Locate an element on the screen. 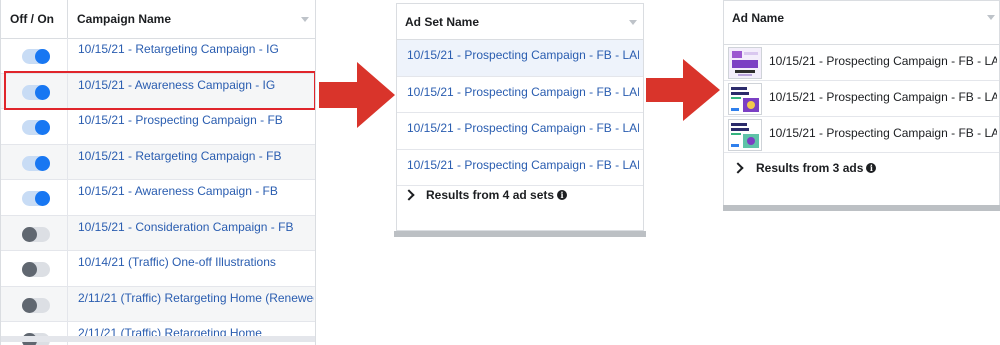 This screenshot has width=1000, height=345. table-row: 10/15/21 - Retargeting Campaign - IG is located at coordinates (158, 56).